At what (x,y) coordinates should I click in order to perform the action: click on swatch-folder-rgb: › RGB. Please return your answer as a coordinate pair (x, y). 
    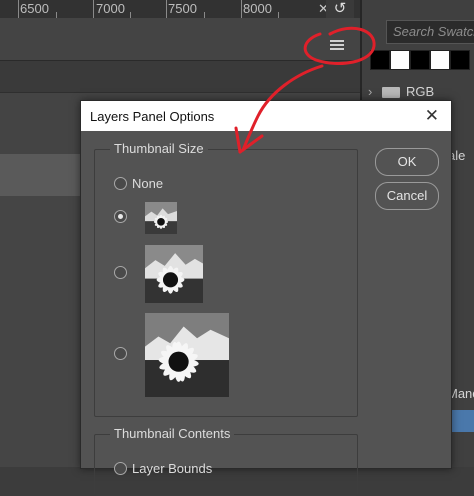
    Looking at the image, I should click on (401, 91).